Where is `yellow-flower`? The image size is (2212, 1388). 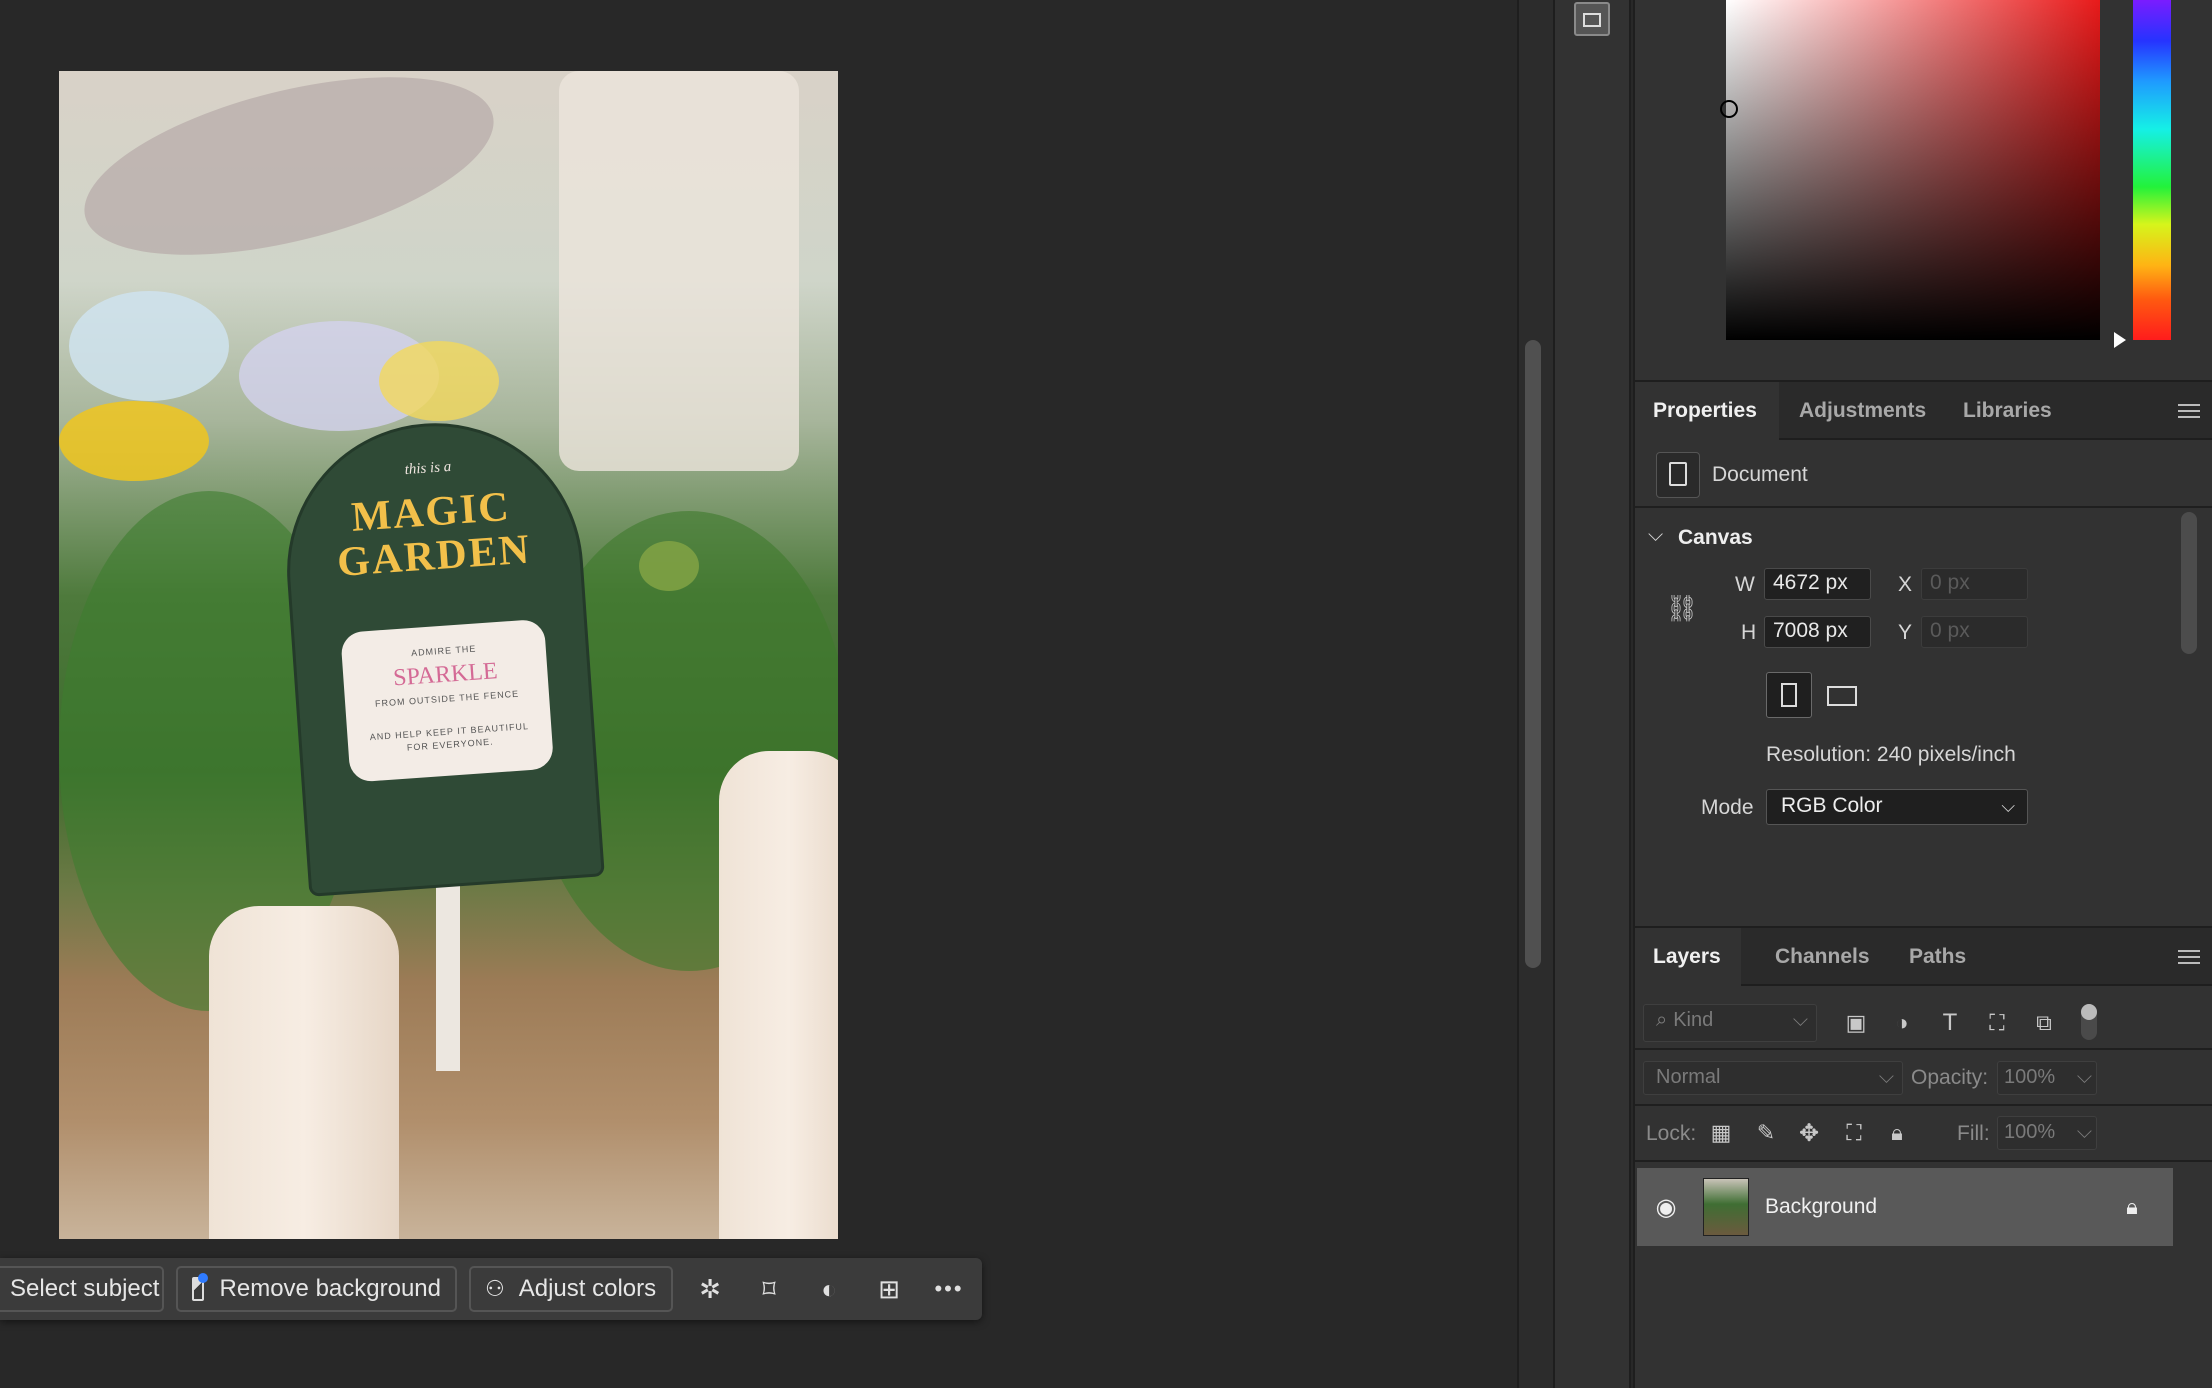
yellow-flower is located at coordinates (134, 441).